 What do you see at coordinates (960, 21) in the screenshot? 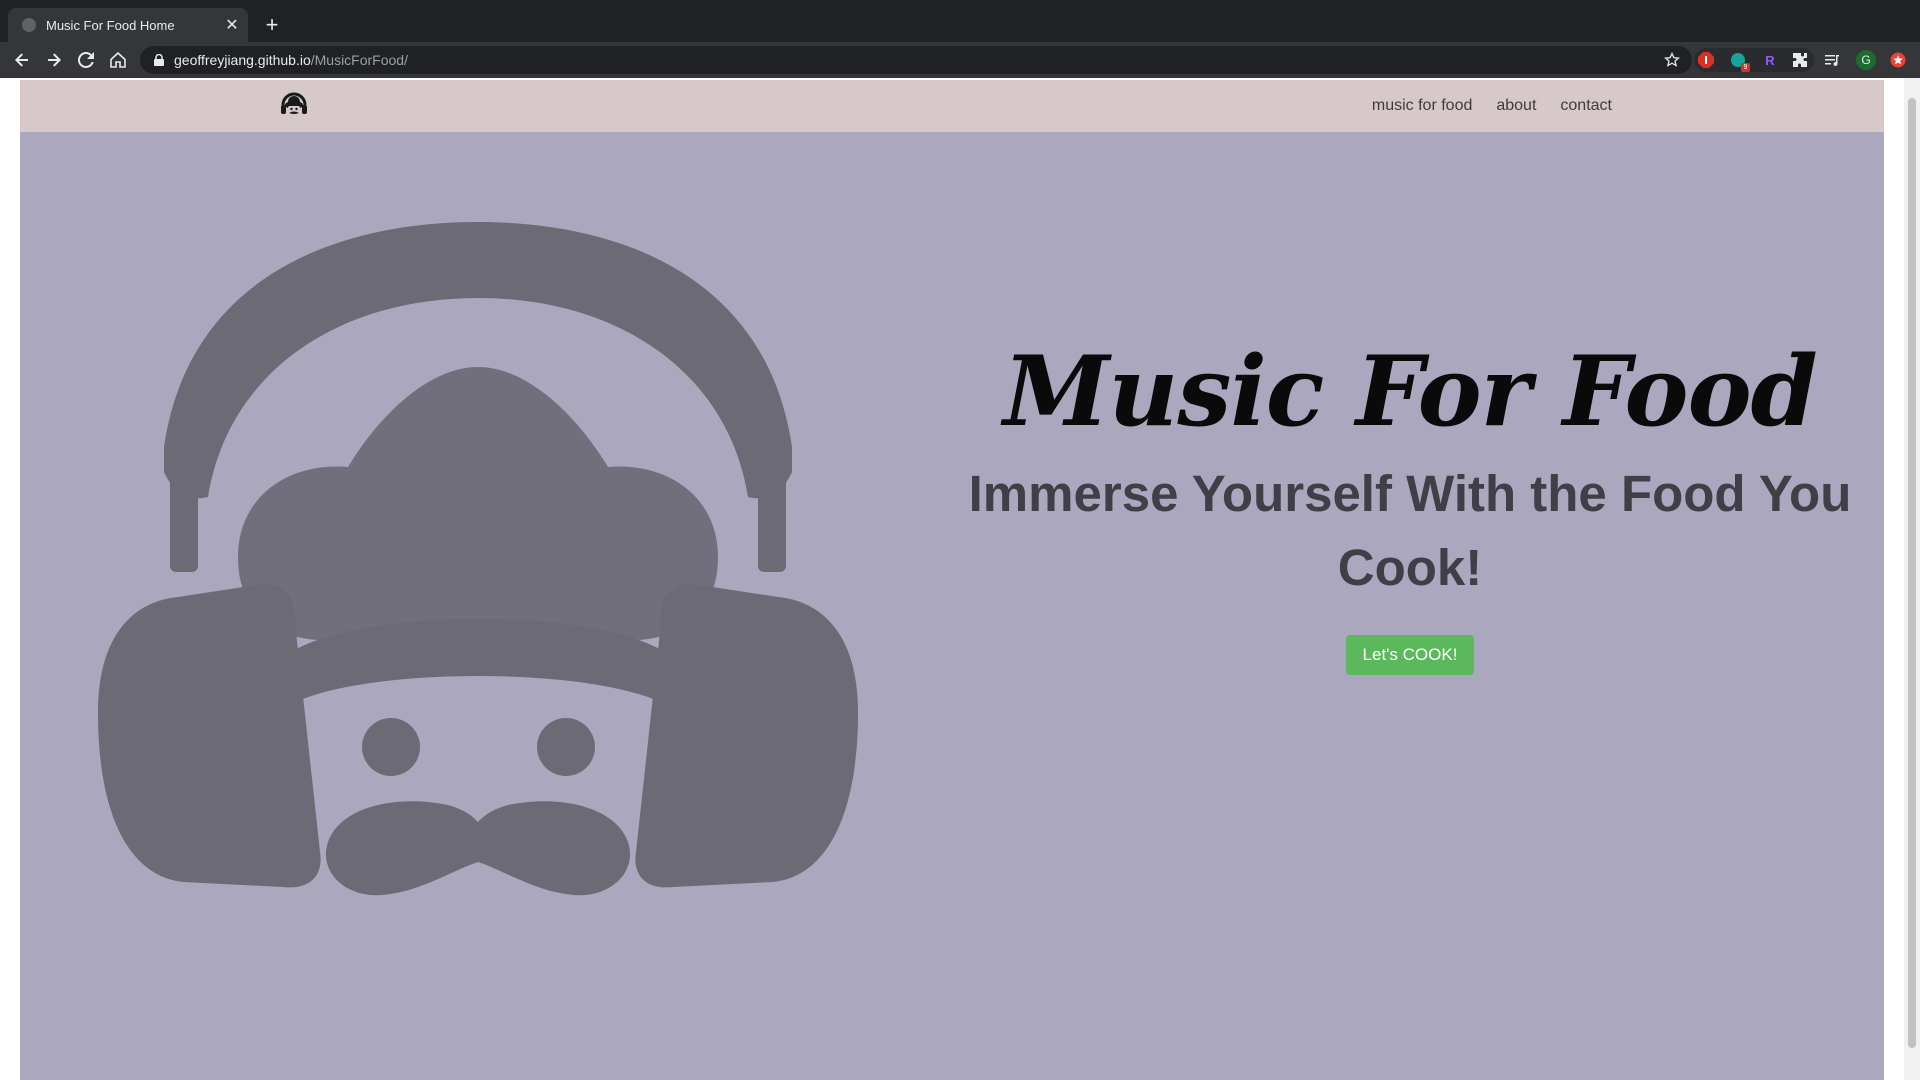
I see `browser-tabstrip: Music For Food Home ✕ +` at bounding box center [960, 21].